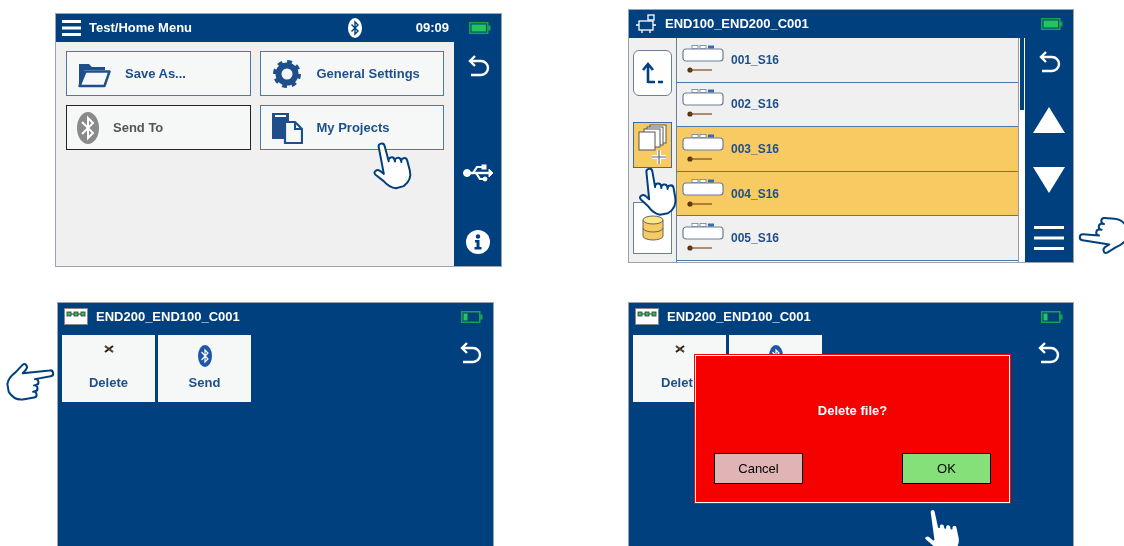 This screenshot has height=546, width=1124. I want to click on menu-button: General Settings, so click(351, 73).